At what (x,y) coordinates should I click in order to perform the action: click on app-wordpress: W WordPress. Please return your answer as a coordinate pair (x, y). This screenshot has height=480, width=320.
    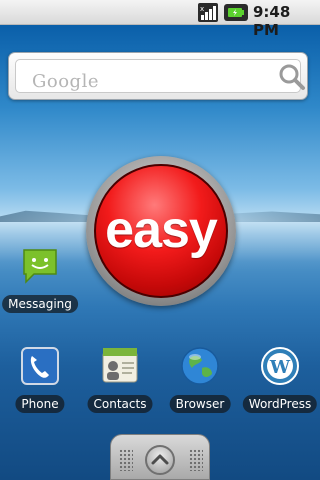
    Looking at the image, I should click on (280, 381).